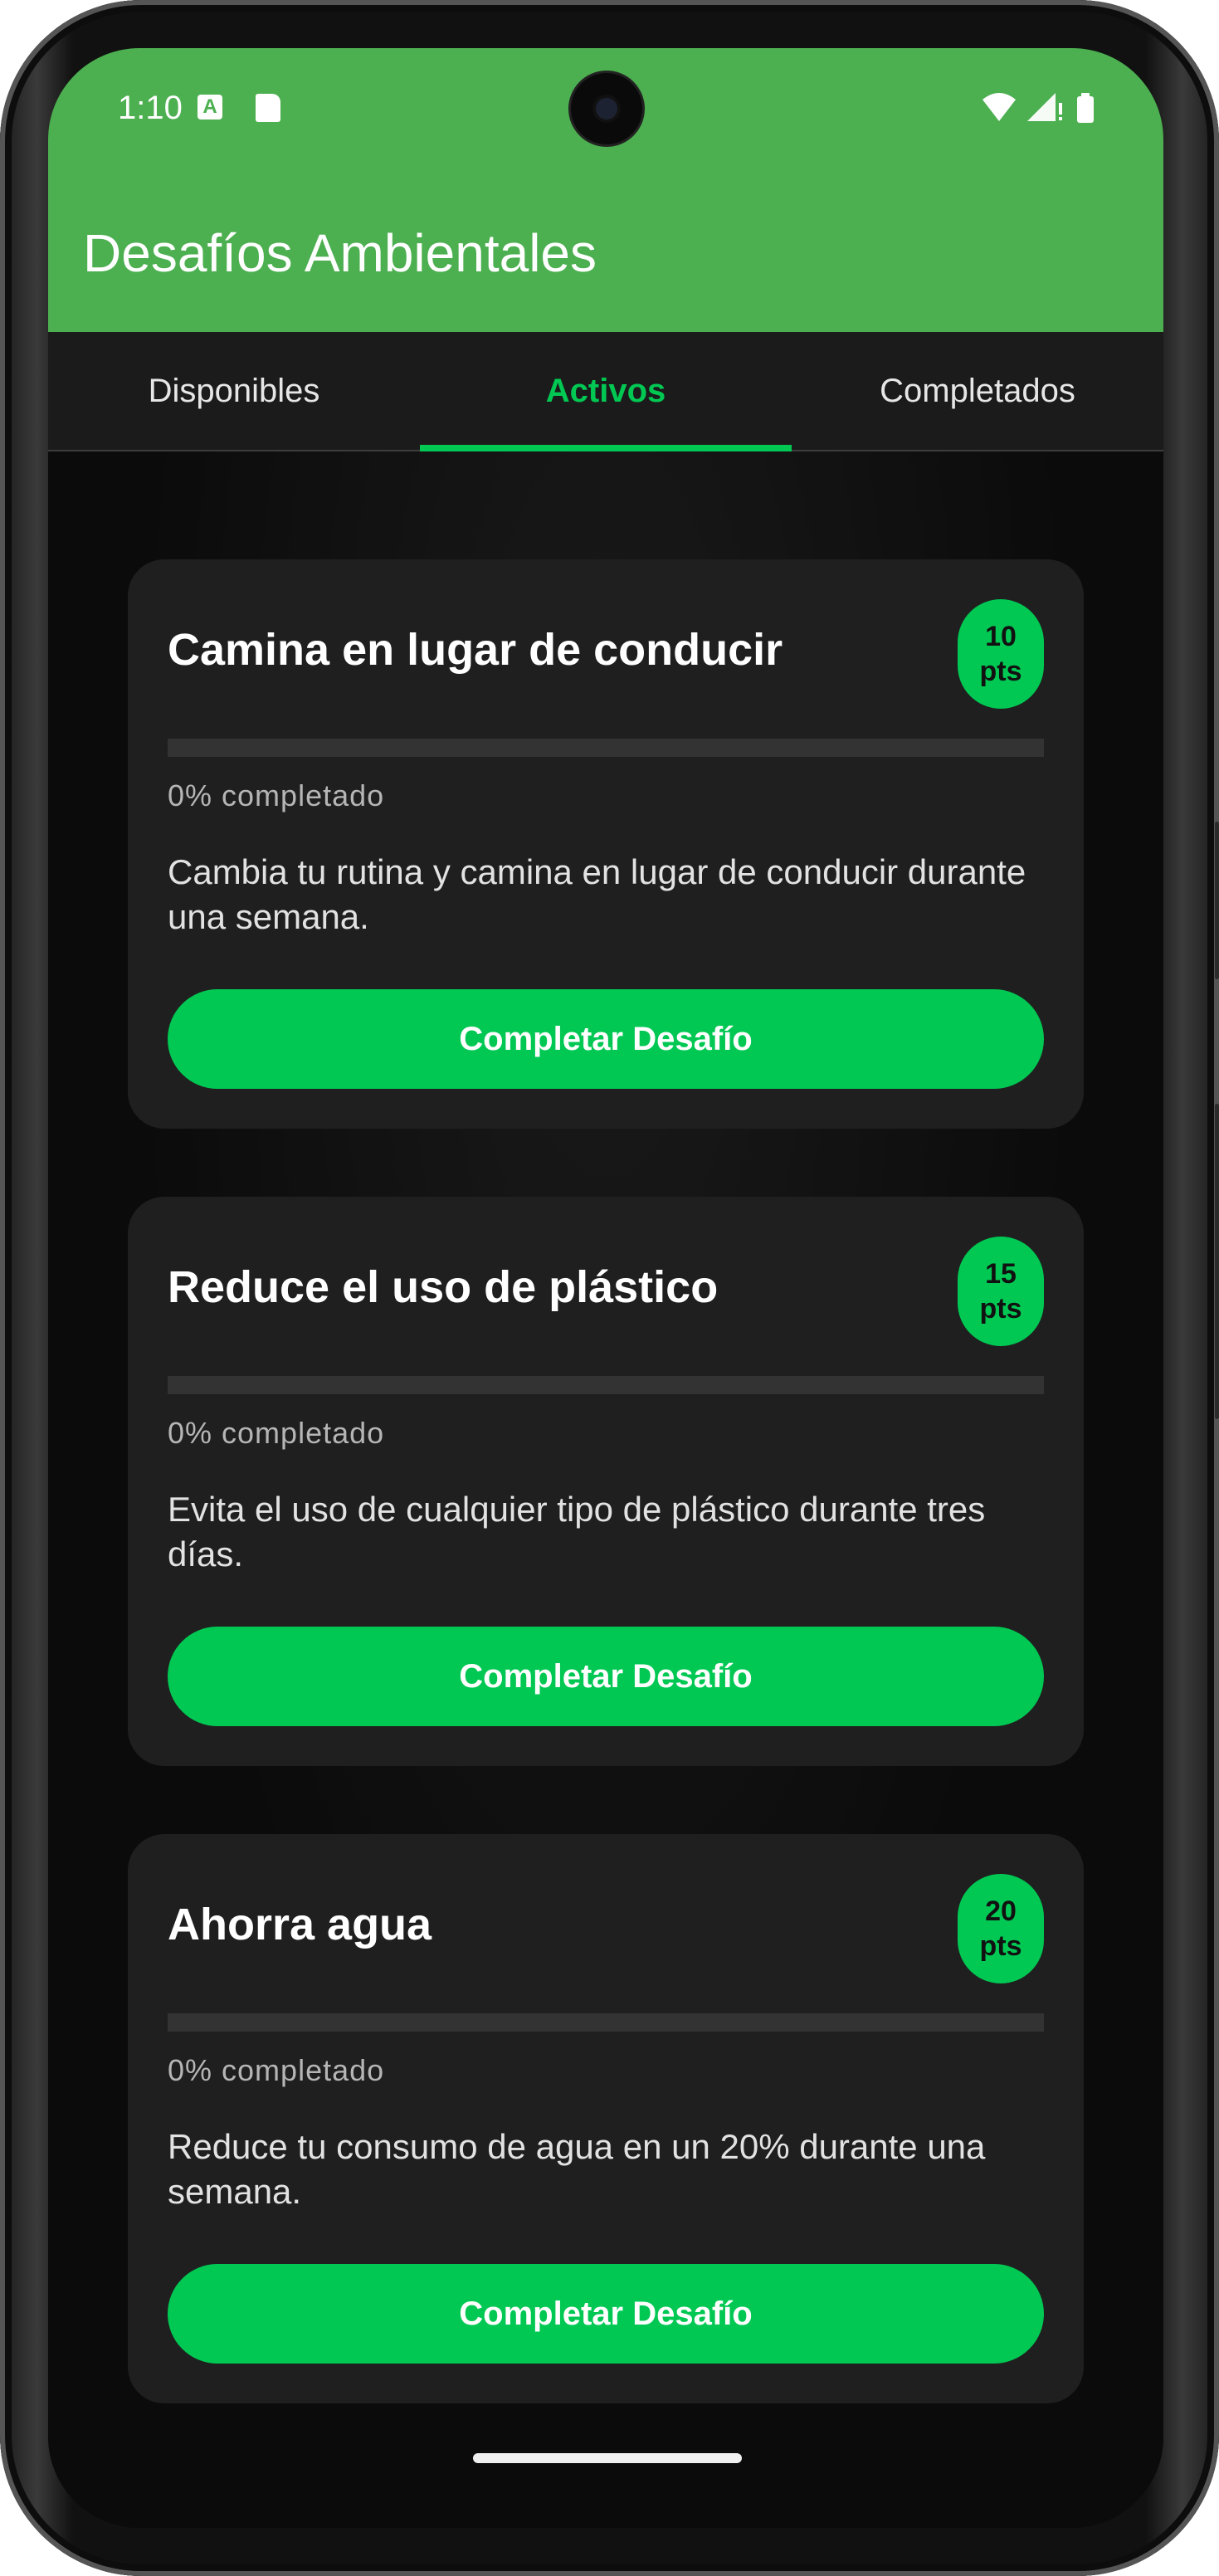 The height and width of the screenshot is (2576, 1219). I want to click on system-status-icons, so click(1039, 108).